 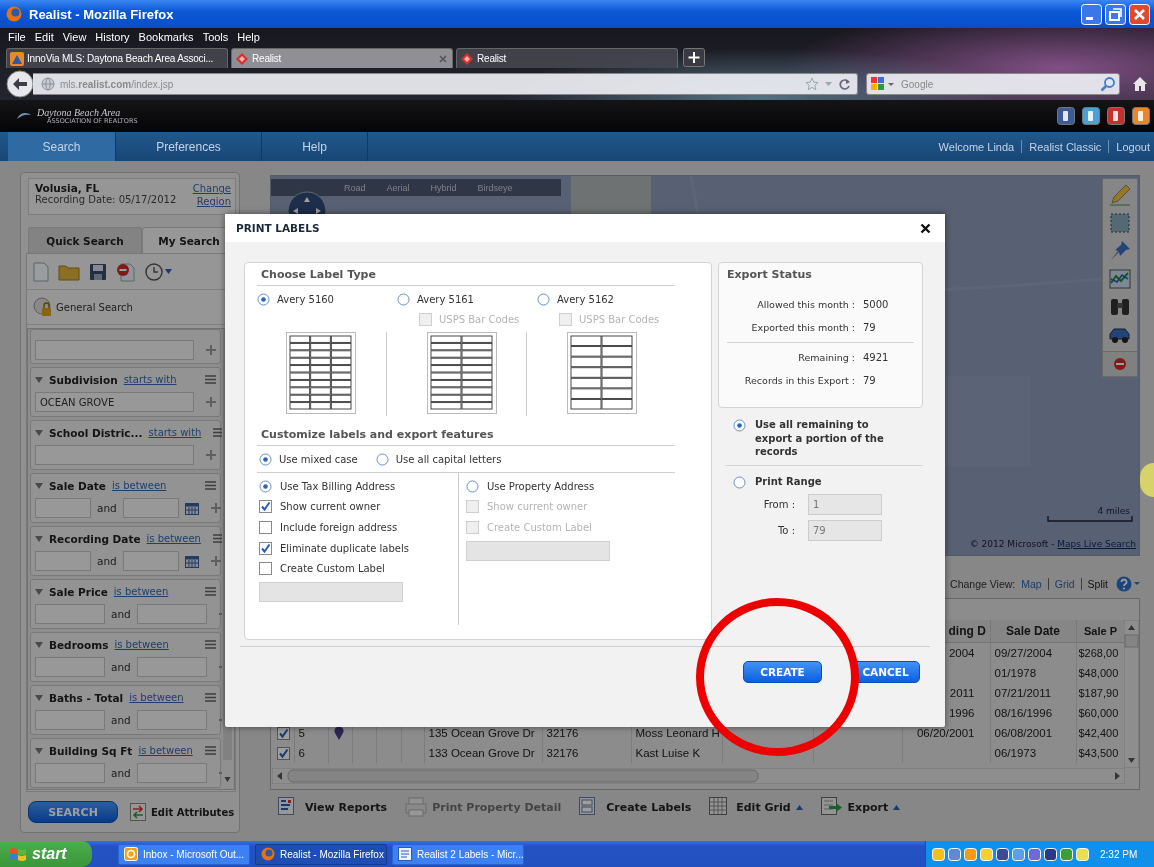 What do you see at coordinates (166, 37) in the screenshot?
I see `menu-item: Bookmarks` at bounding box center [166, 37].